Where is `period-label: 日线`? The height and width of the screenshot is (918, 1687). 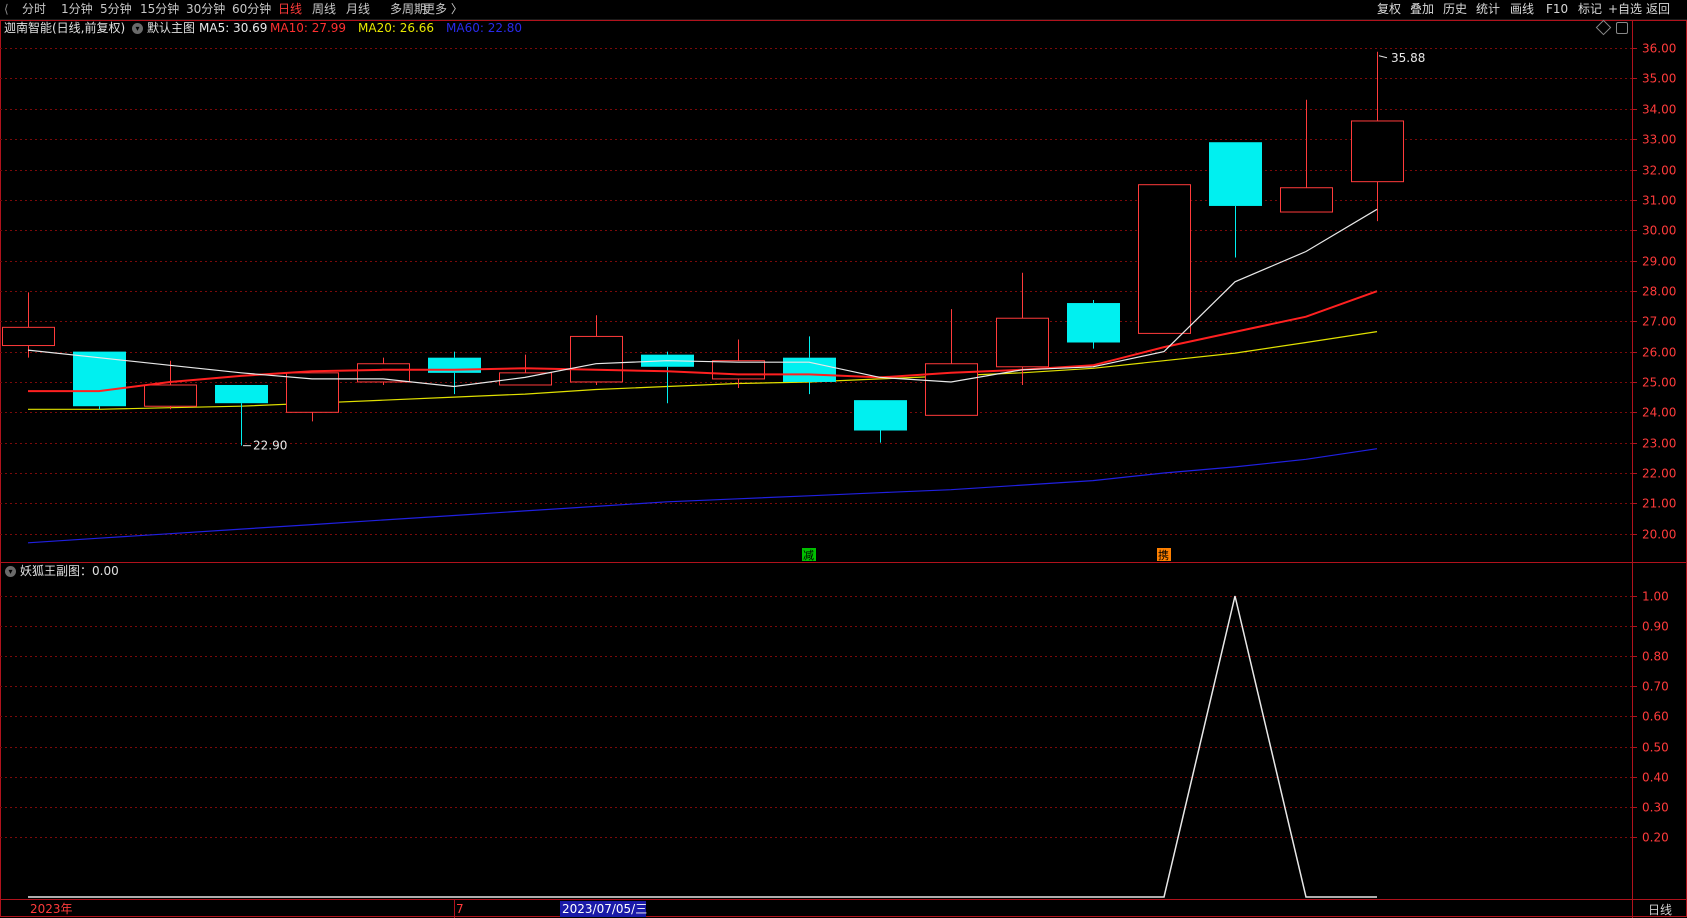 period-label: 日线 is located at coordinates (1660, 910).